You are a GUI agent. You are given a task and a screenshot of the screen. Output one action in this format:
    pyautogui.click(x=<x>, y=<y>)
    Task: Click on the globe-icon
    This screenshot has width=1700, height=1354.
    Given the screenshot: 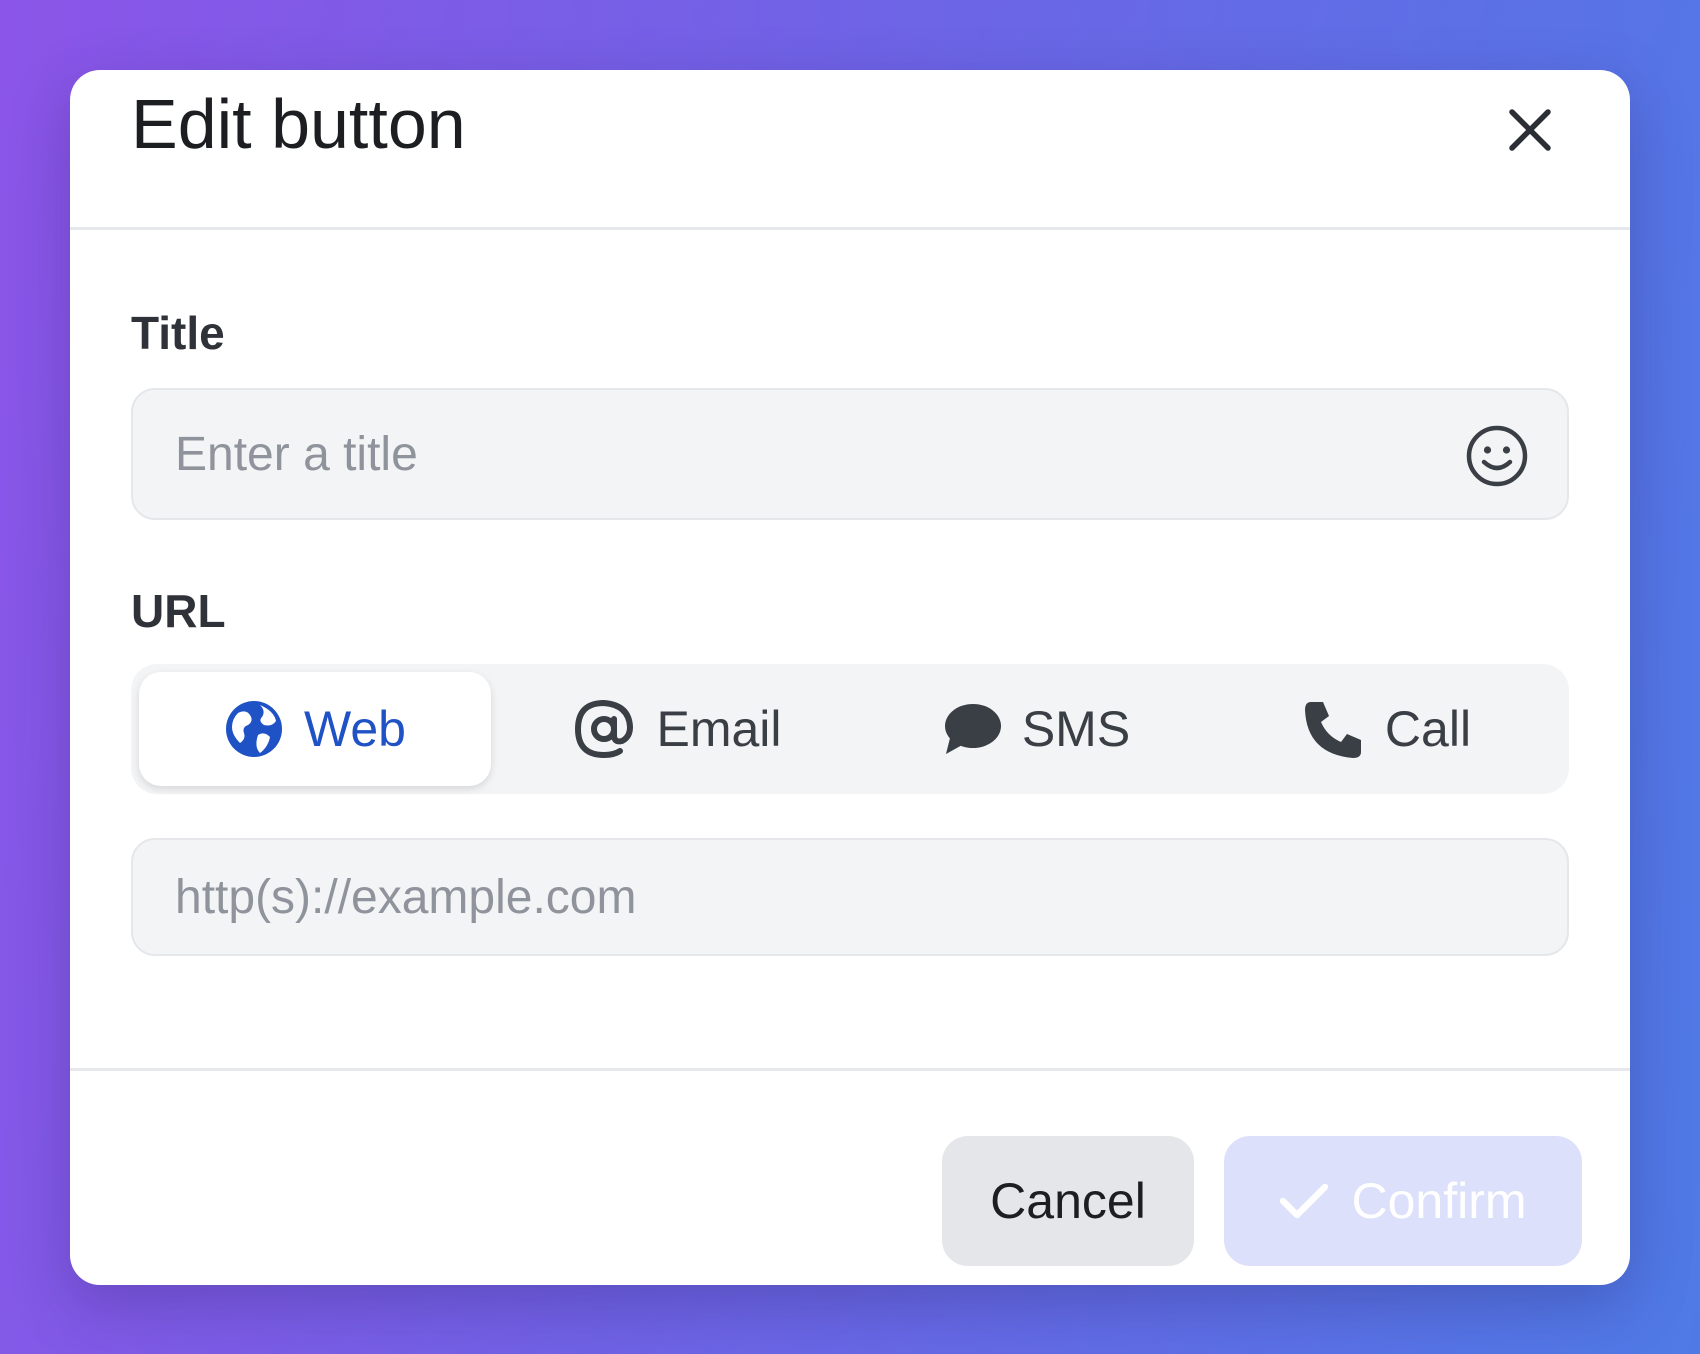 What is the action you would take?
    pyautogui.click(x=254, y=729)
    